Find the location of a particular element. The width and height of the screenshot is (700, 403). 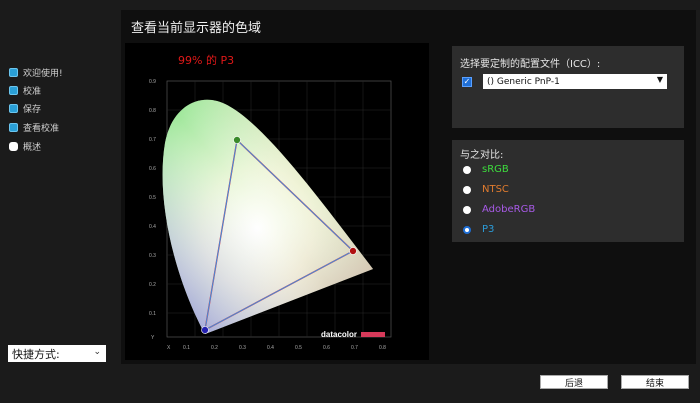

y-tick: 0.5 is located at coordinates (152, 198).